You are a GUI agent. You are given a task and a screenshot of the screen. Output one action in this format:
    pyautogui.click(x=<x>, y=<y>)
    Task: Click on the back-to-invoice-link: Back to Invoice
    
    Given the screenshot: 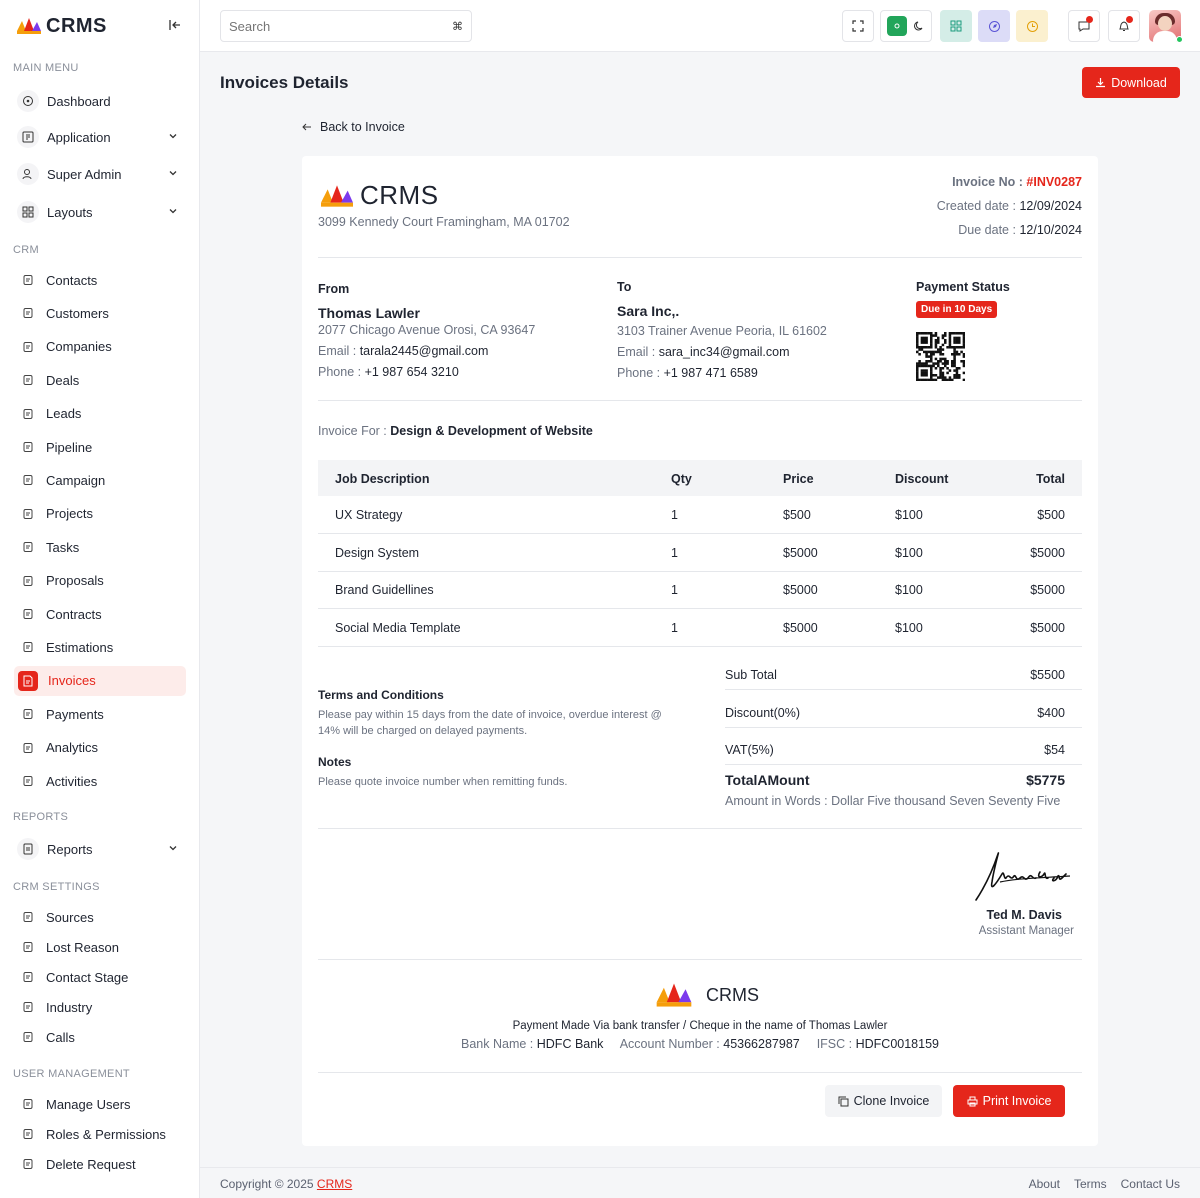 What is the action you would take?
    pyautogui.click(x=353, y=127)
    